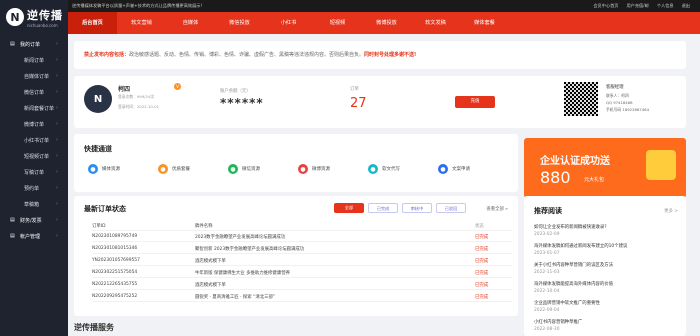  What do you see at coordinates (686, 6) in the screenshot?
I see `topbar-link: 退出` at bounding box center [686, 6].